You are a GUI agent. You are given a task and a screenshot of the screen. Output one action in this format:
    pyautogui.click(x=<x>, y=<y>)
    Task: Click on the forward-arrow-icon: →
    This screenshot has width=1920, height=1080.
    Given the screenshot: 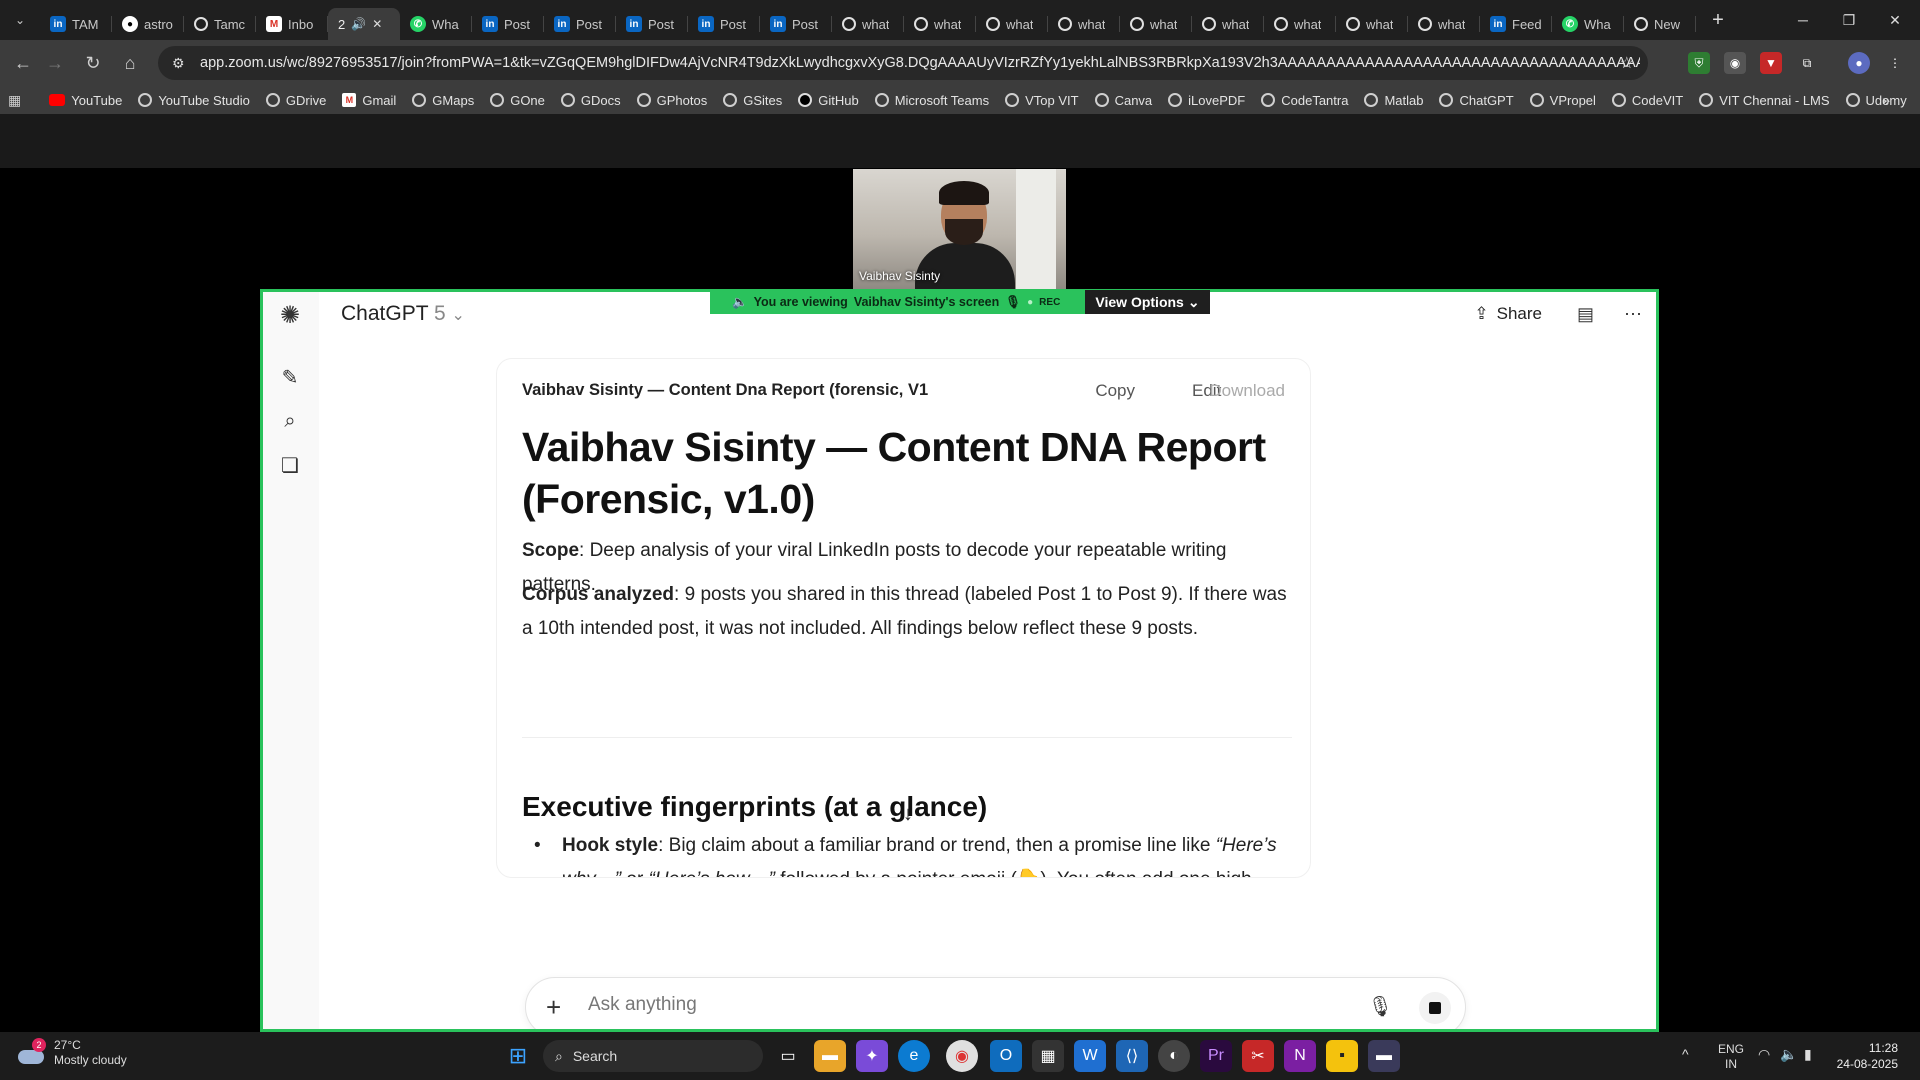 What is the action you would take?
    pyautogui.click(x=55, y=63)
    